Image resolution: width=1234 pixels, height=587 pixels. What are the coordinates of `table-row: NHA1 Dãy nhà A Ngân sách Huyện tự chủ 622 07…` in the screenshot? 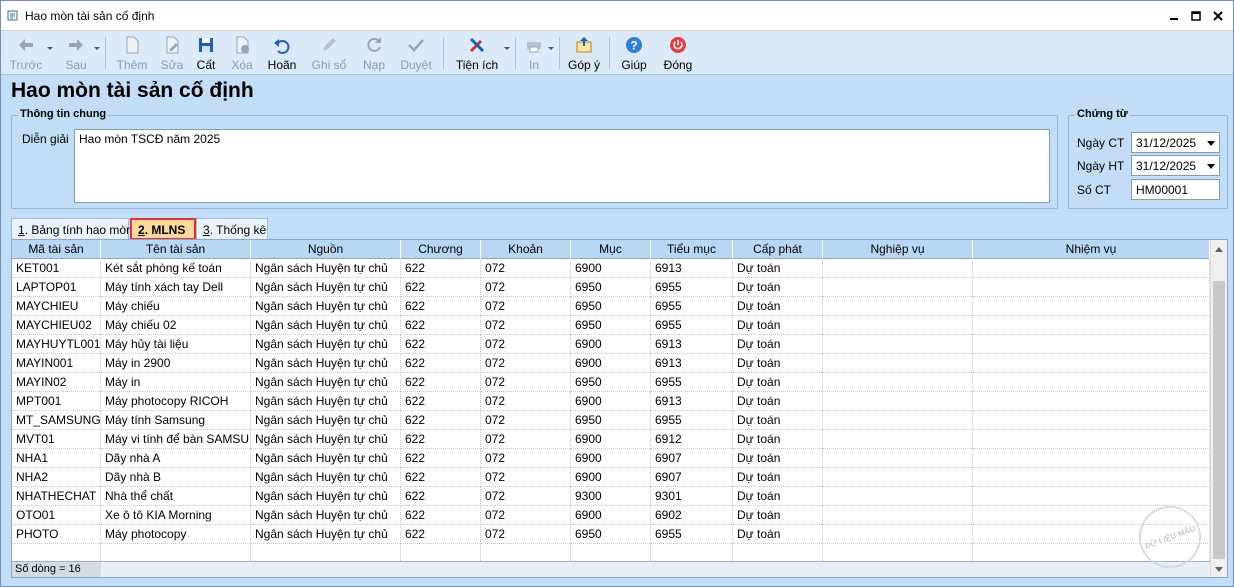 It's located at (611, 458).